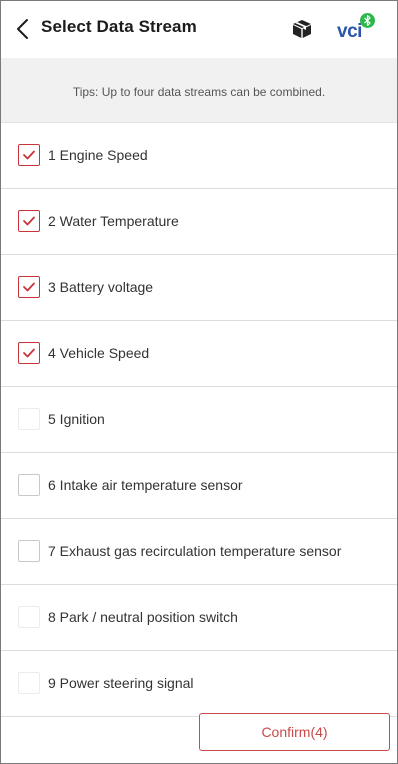 This screenshot has width=398, height=764. Describe the element at coordinates (121, 683) in the screenshot. I see `data-stream-label: 9 Power steering signal` at that location.